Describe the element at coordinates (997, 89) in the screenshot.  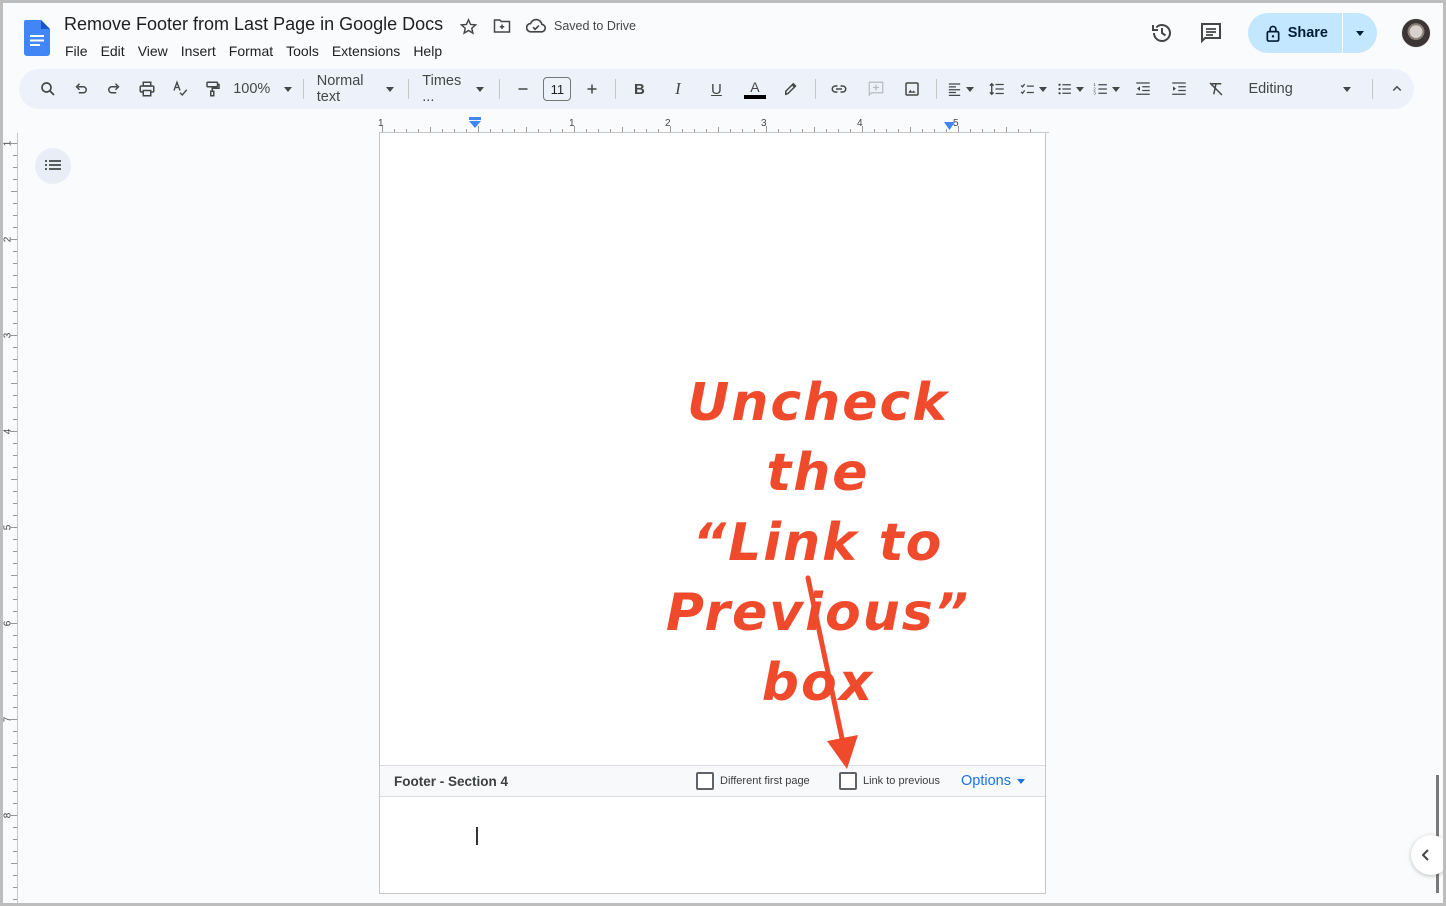
I see `line-spacing-icon` at that location.